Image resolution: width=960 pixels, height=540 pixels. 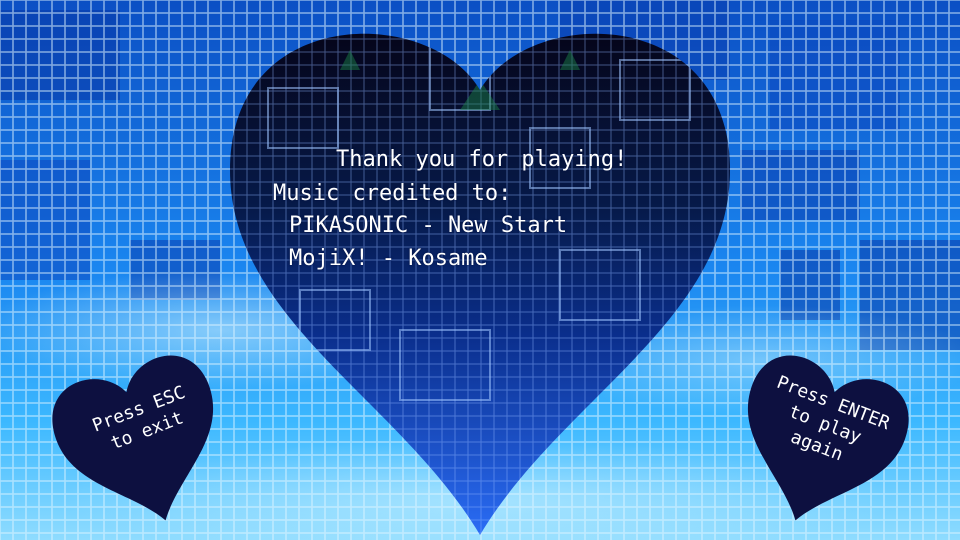 I want to click on music-credit-1: PIKASONIC - New Start, so click(x=428, y=225).